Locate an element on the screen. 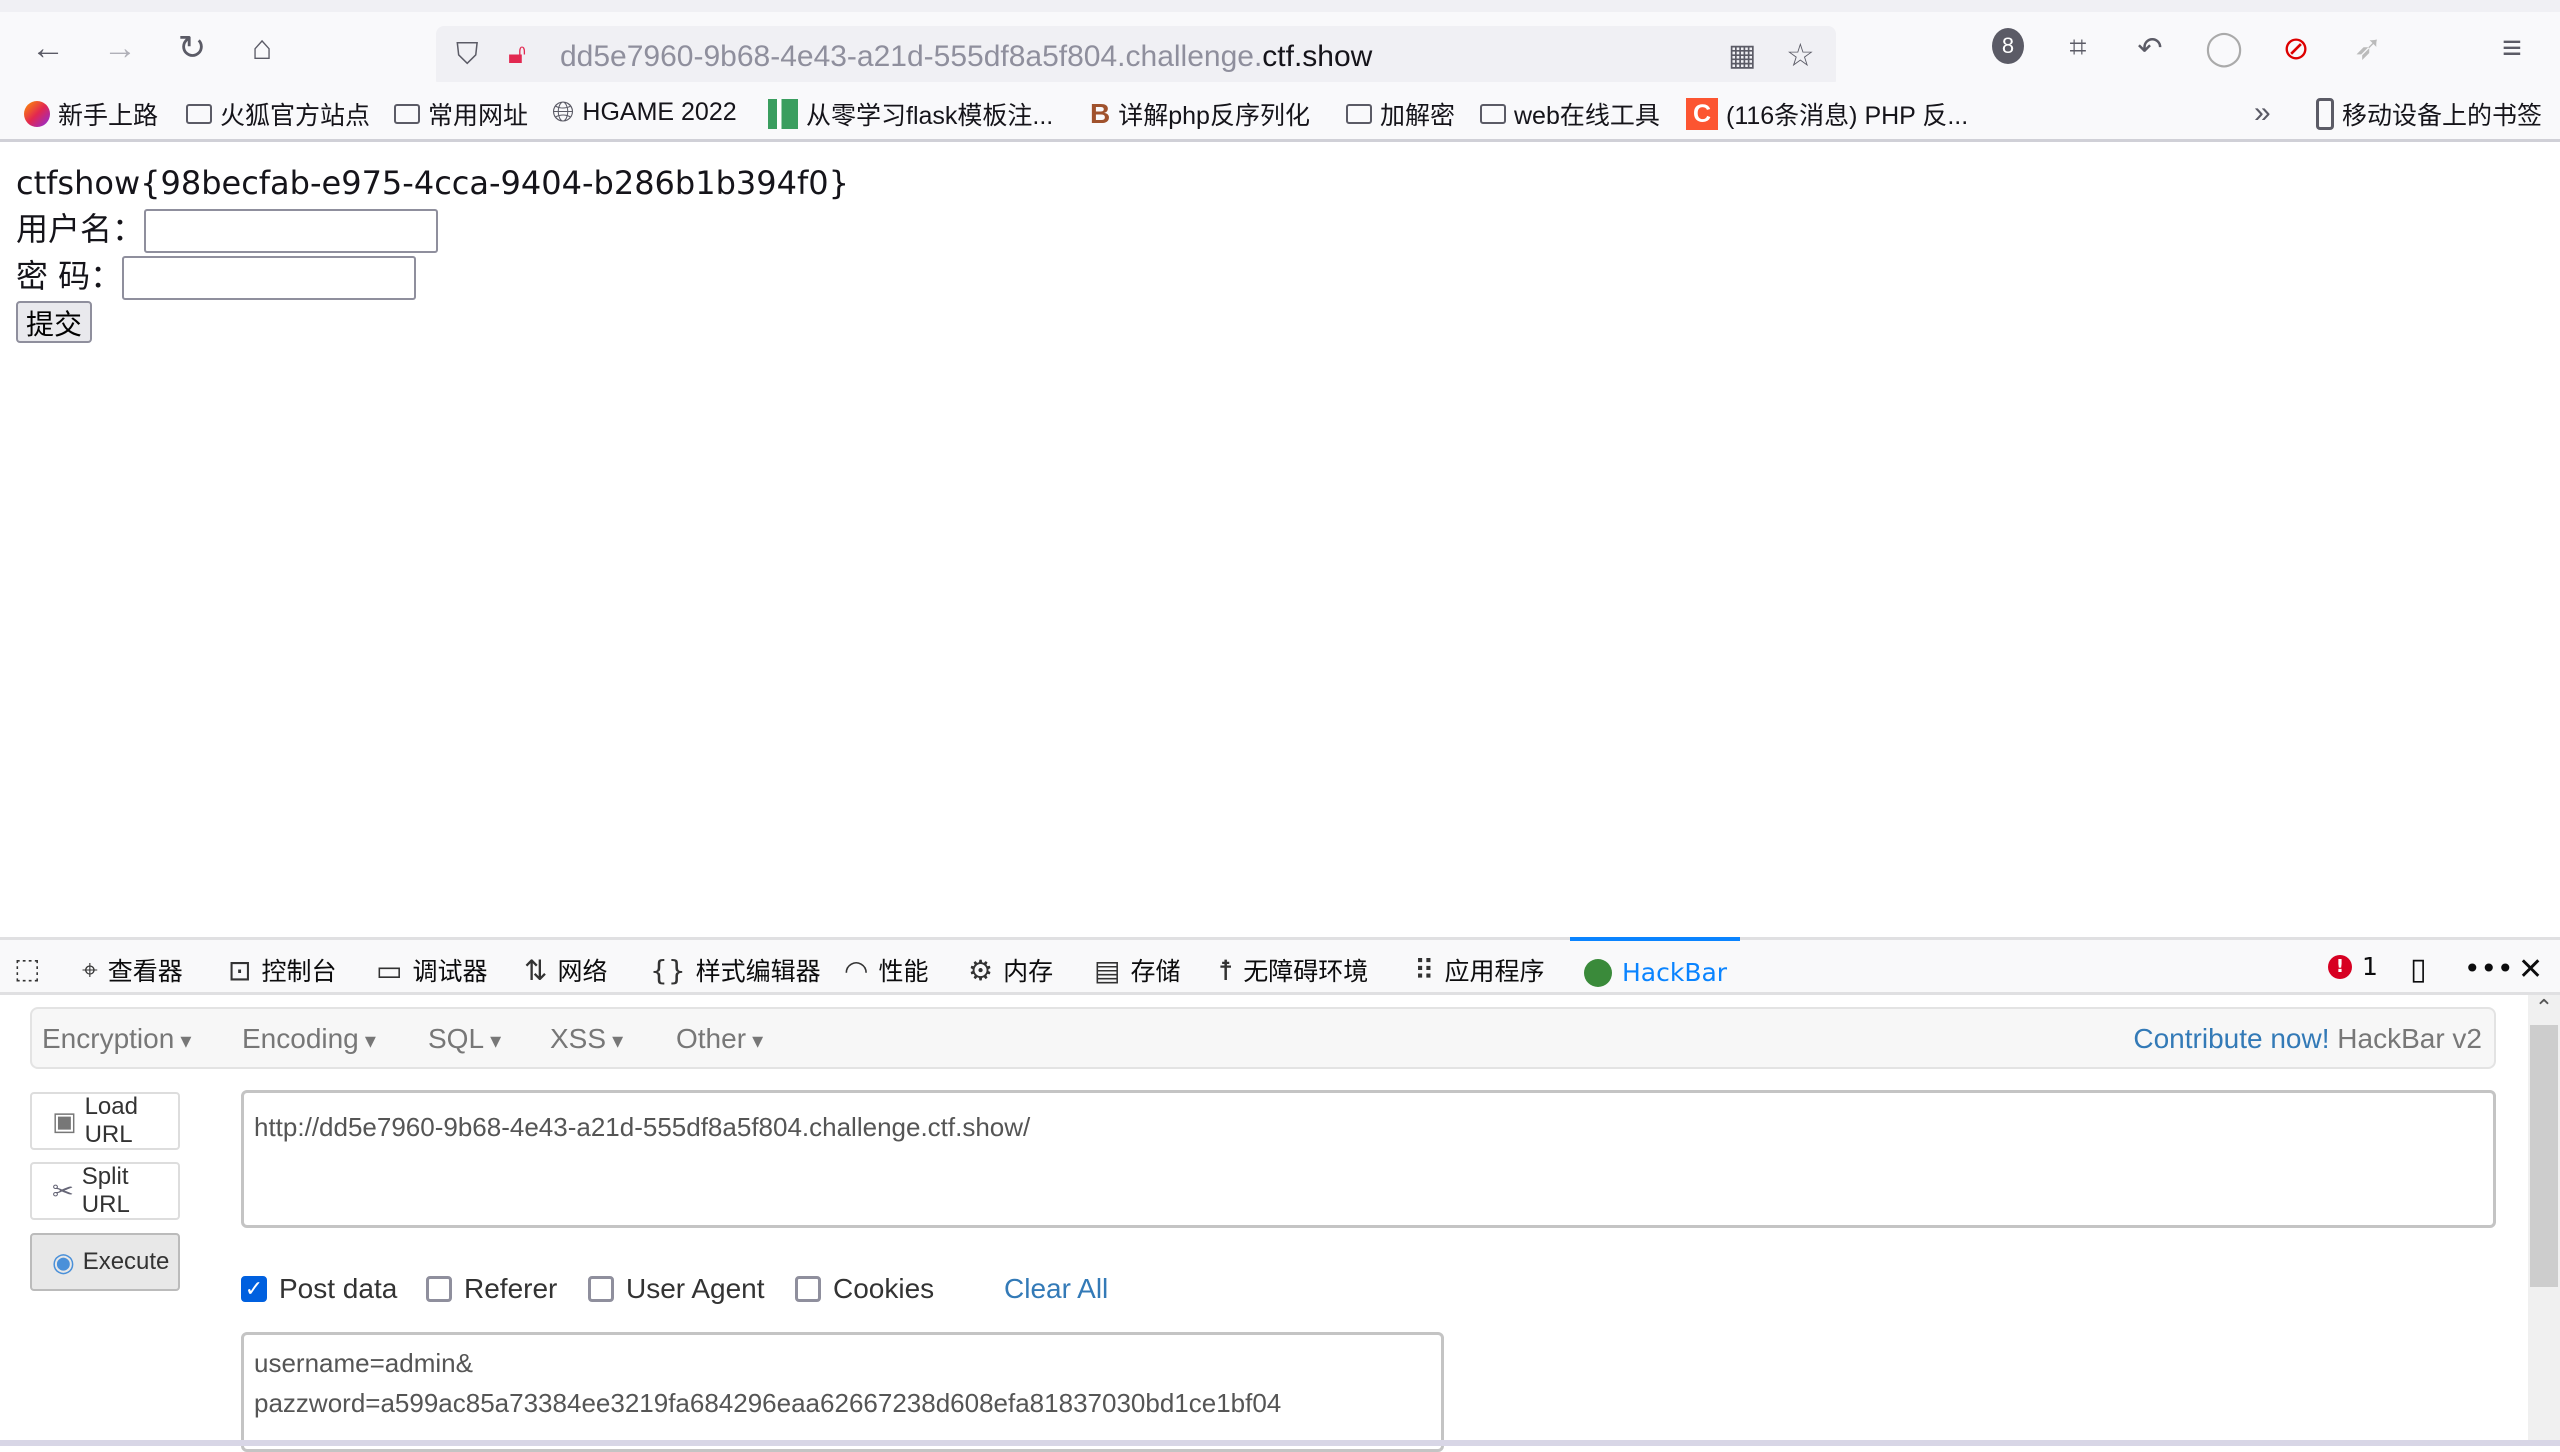 Image resolution: width=2560 pixels, height=1452 pixels. hackbar-links: Contribute now! HackBar v2 is located at coordinates (2307, 1039).